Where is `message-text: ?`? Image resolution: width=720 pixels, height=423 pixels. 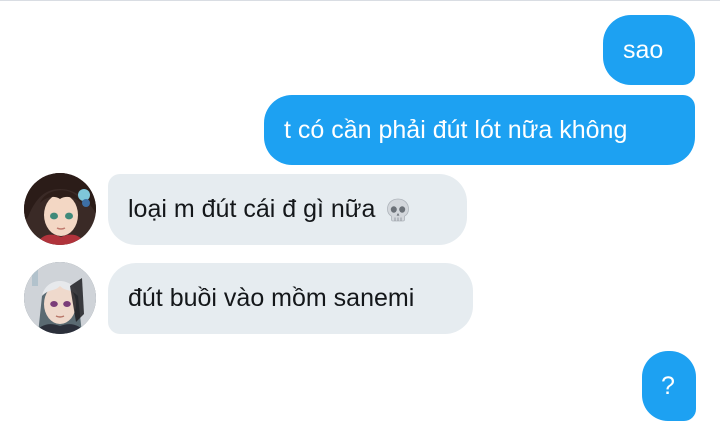
message-text: ? is located at coordinates (668, 385).